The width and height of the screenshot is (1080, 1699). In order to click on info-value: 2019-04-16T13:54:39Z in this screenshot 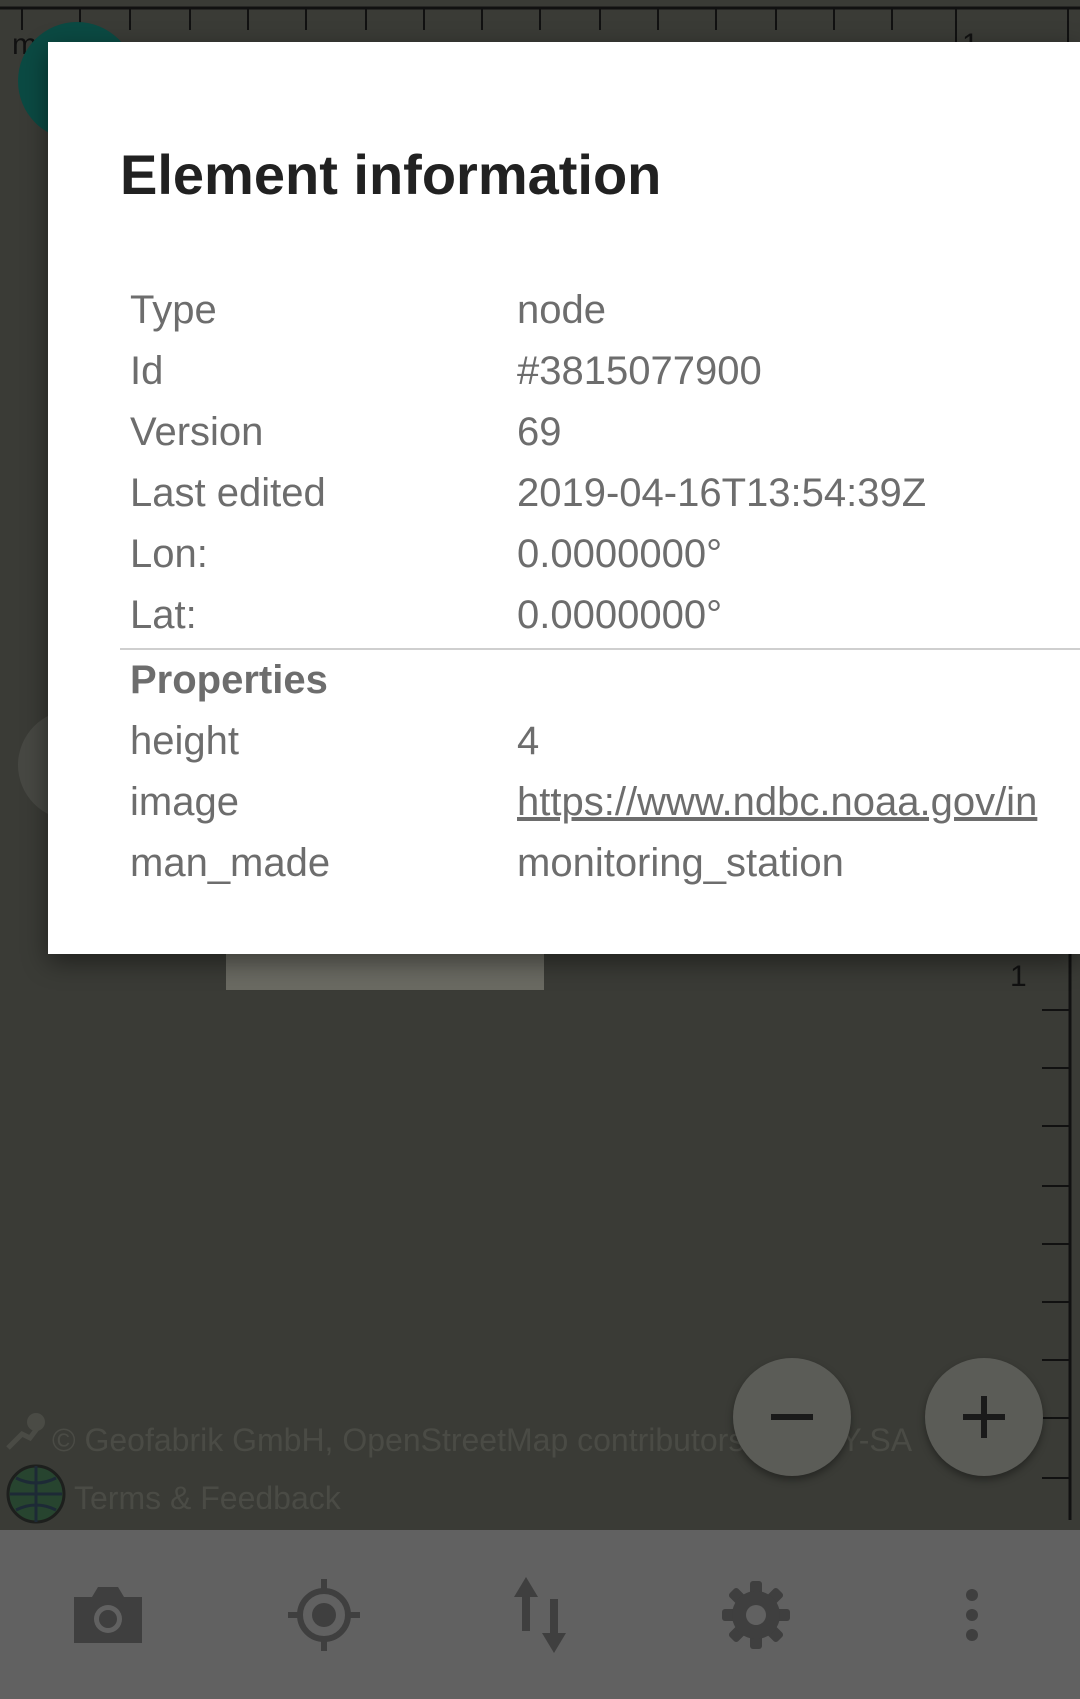, I will do `click(722, 493)`.